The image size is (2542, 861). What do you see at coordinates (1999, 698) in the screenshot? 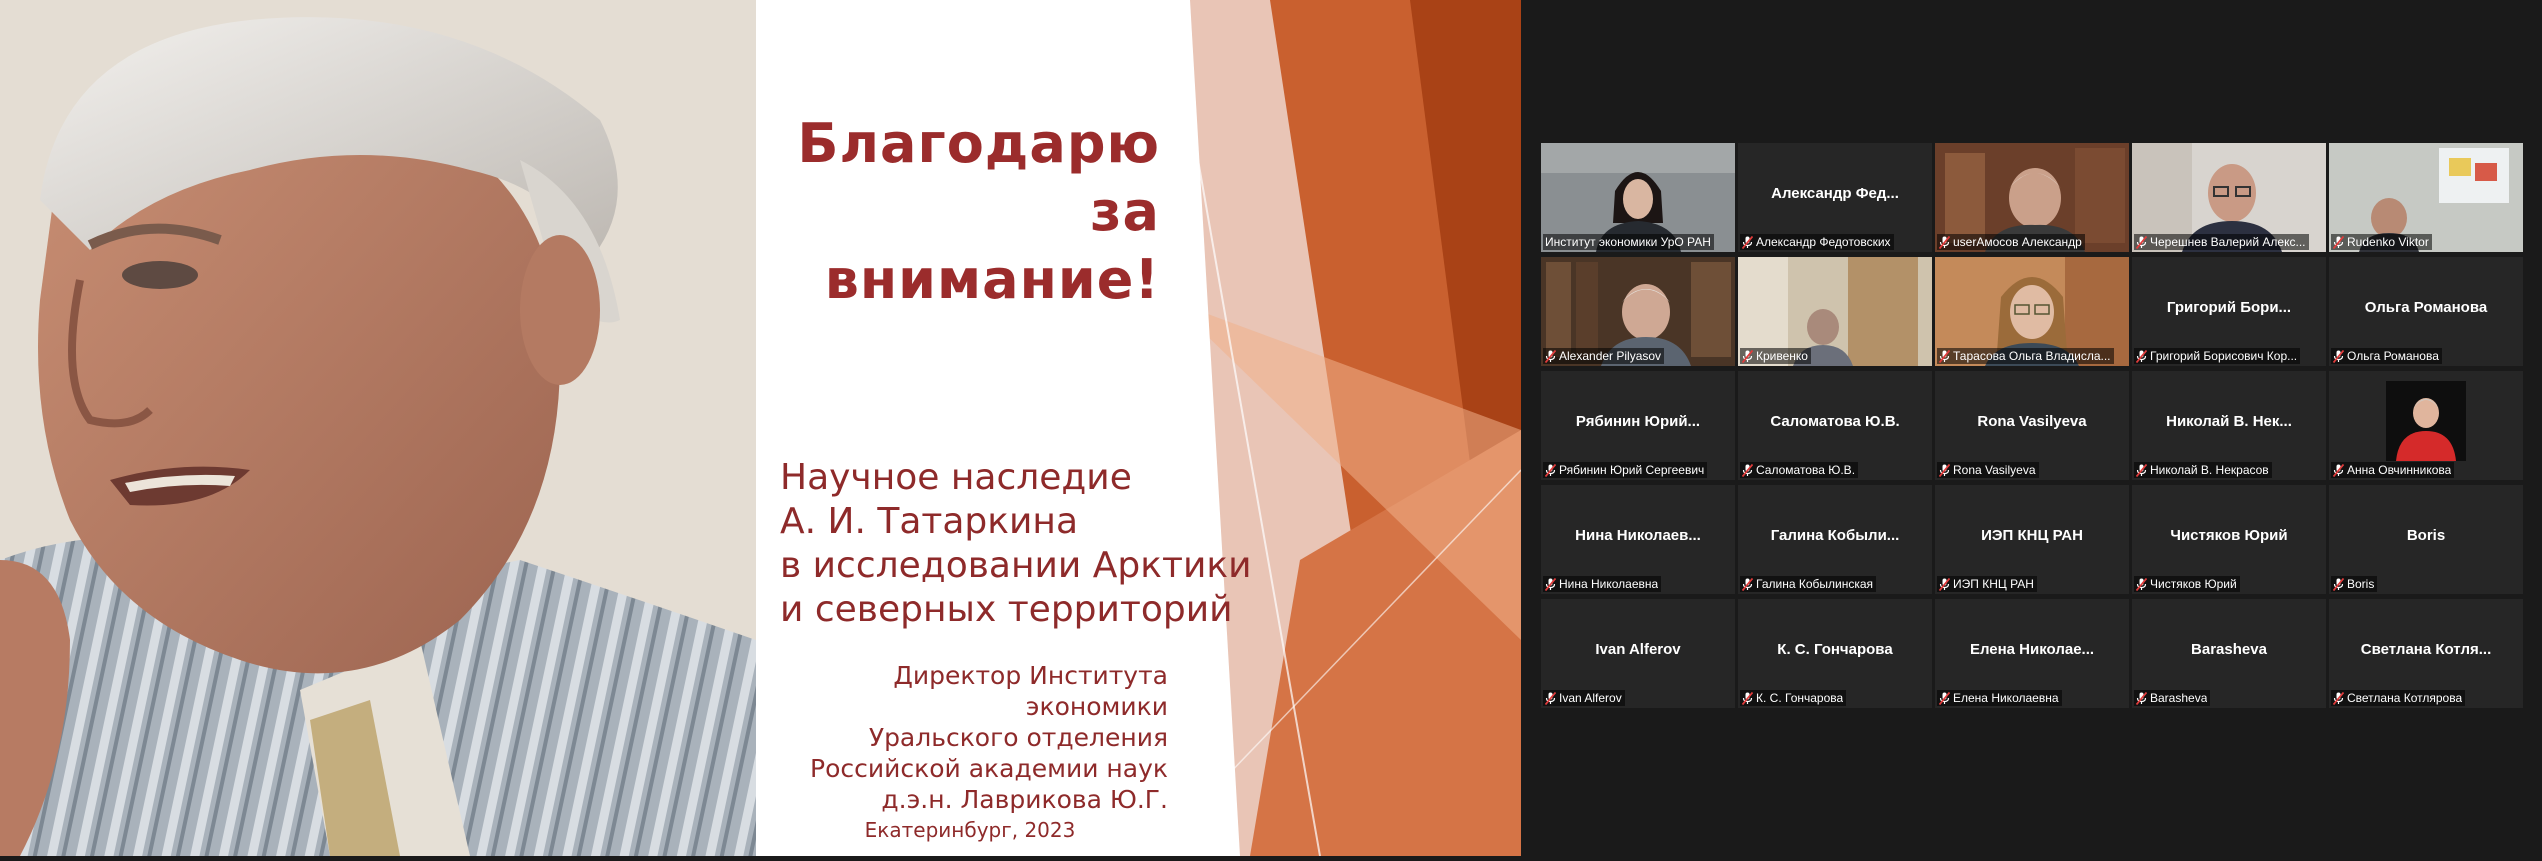
I see `participant-name-label: Елена Николаевна` at bounding box center [1999, 698].